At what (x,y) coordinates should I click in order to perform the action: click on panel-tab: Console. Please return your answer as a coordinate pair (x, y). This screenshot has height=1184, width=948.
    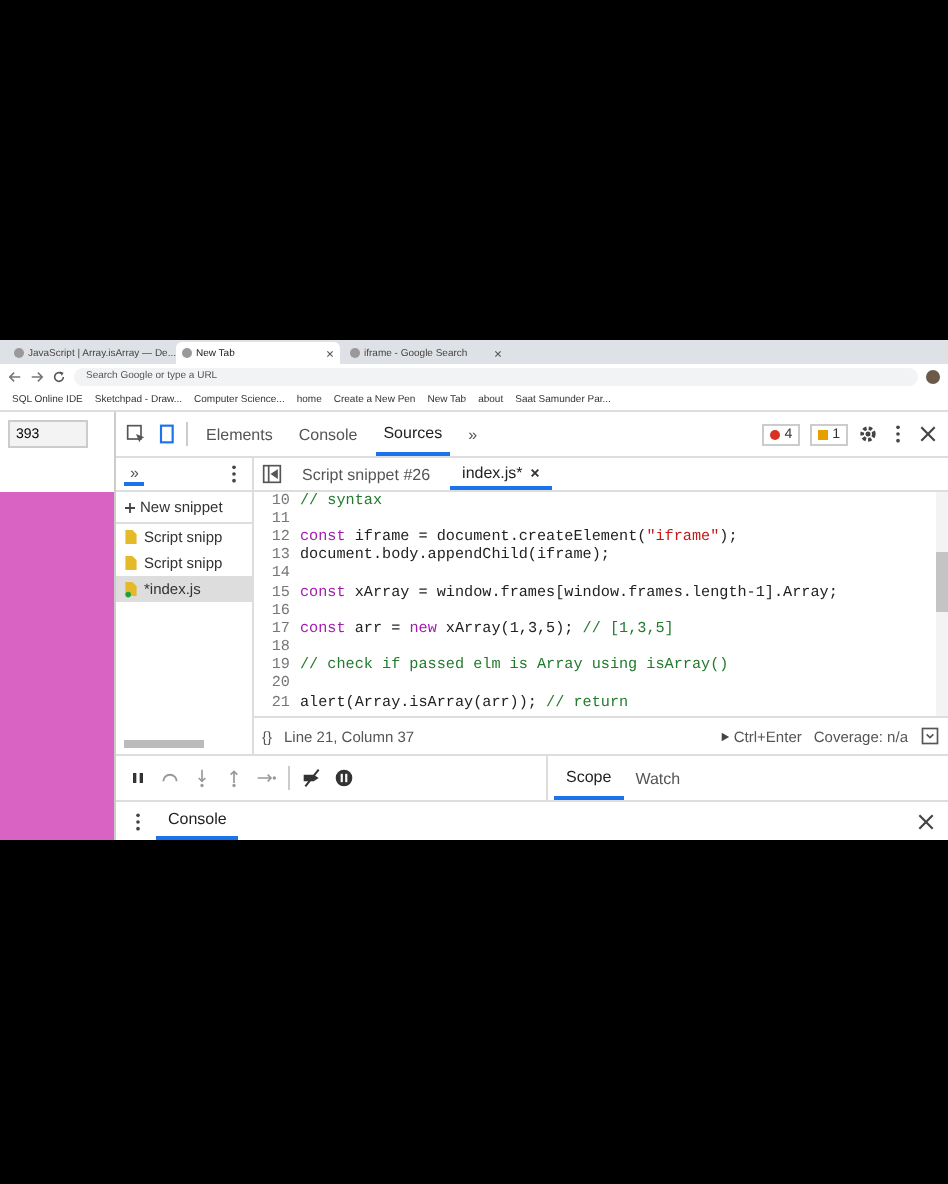
    Looking at the image, I should click on (328, 434).